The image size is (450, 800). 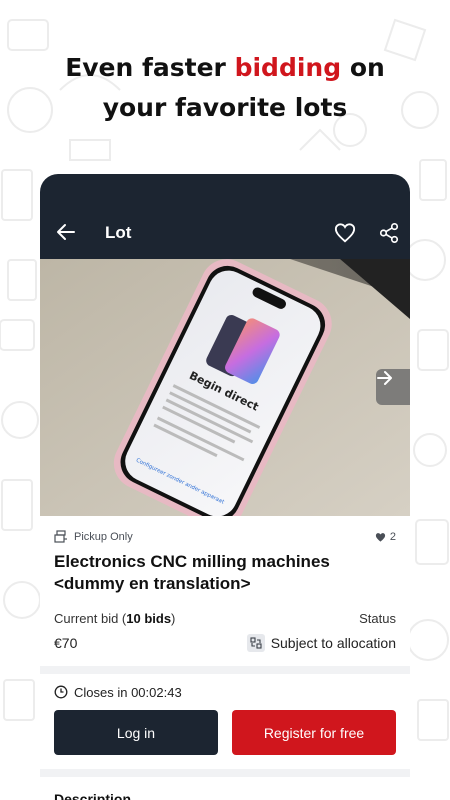 I want to click on headline-text: Even faster, so click(x=150, y=67).